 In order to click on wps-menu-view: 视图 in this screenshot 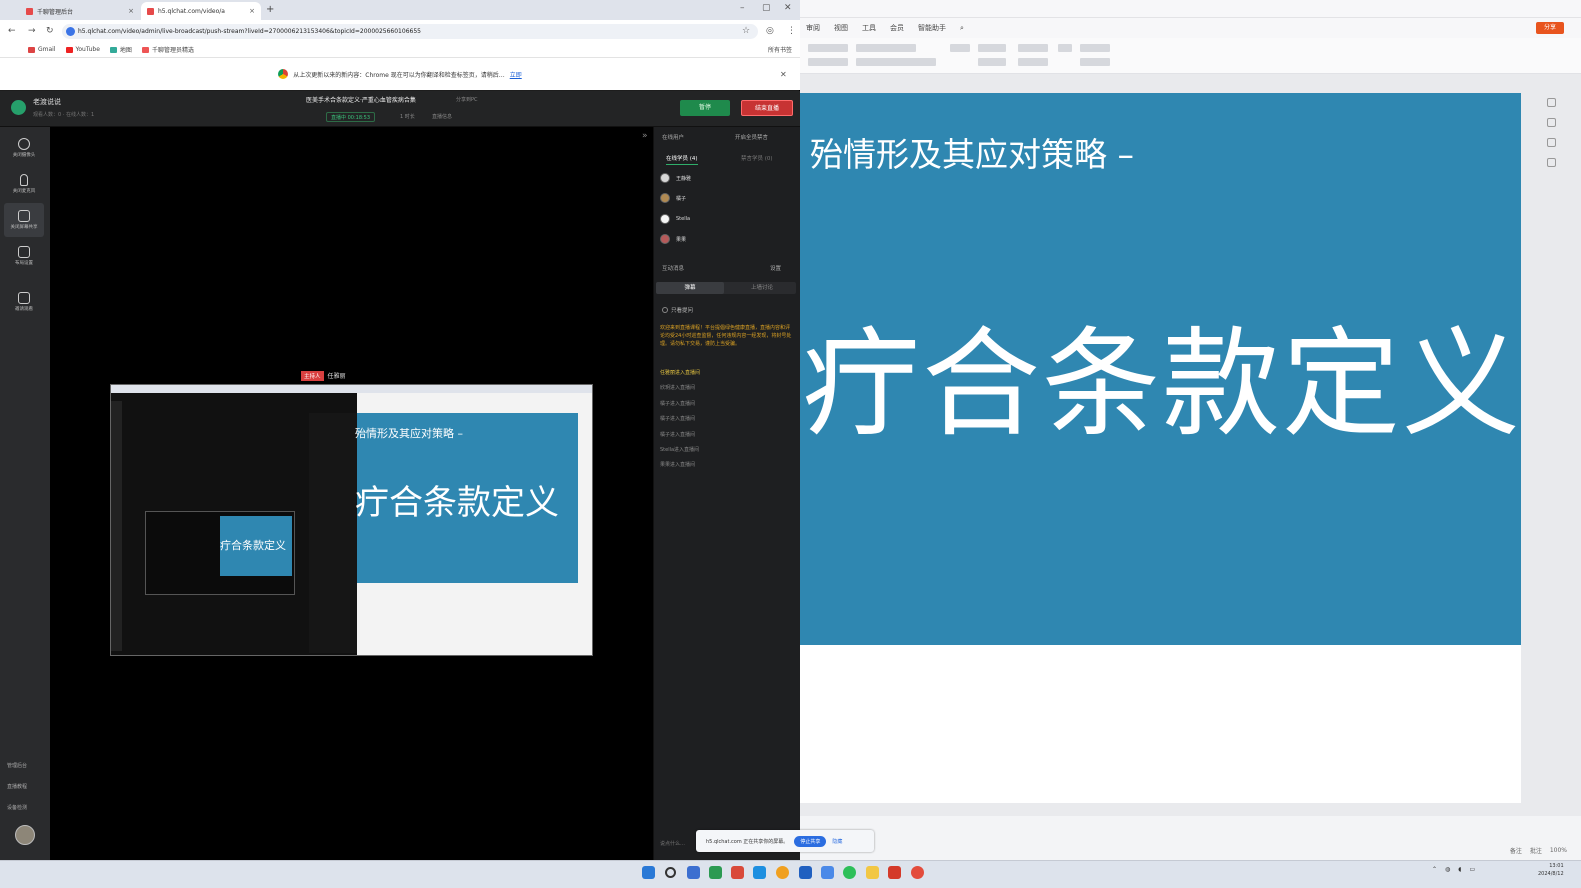, I will do `click(841, 28)`.